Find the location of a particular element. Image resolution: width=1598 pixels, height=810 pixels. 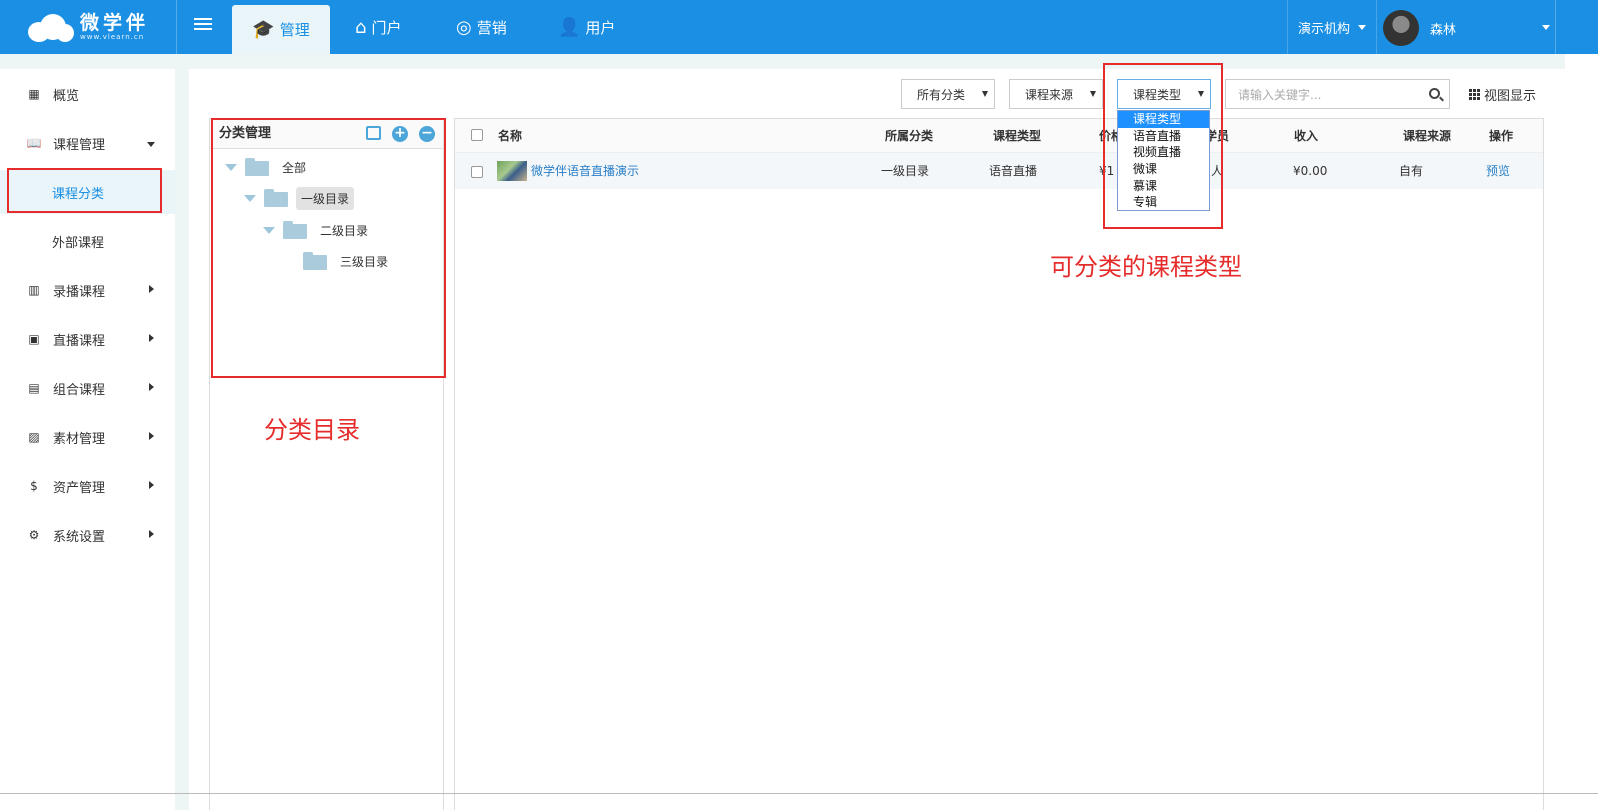

category-filter-select: 所有分类 is located at coordinates (948, 94).